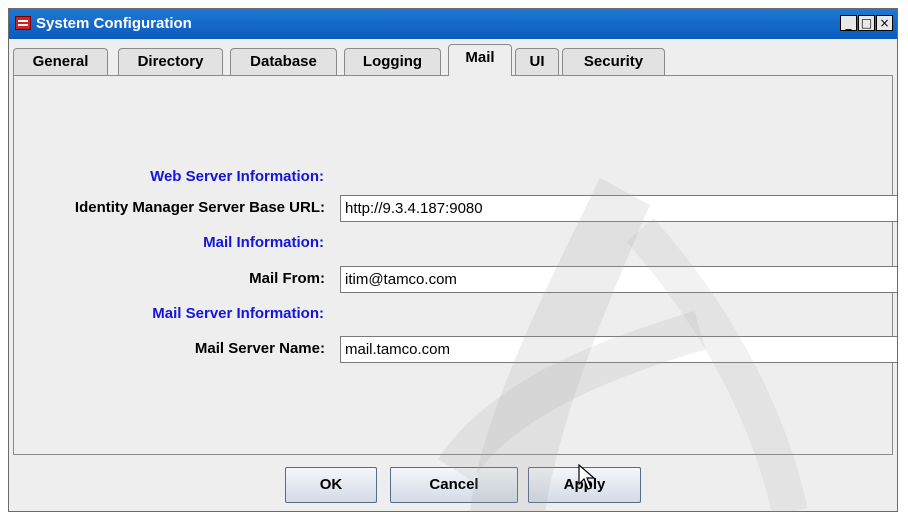  I want to click on window-title: System Configuration, so click(114, 23).